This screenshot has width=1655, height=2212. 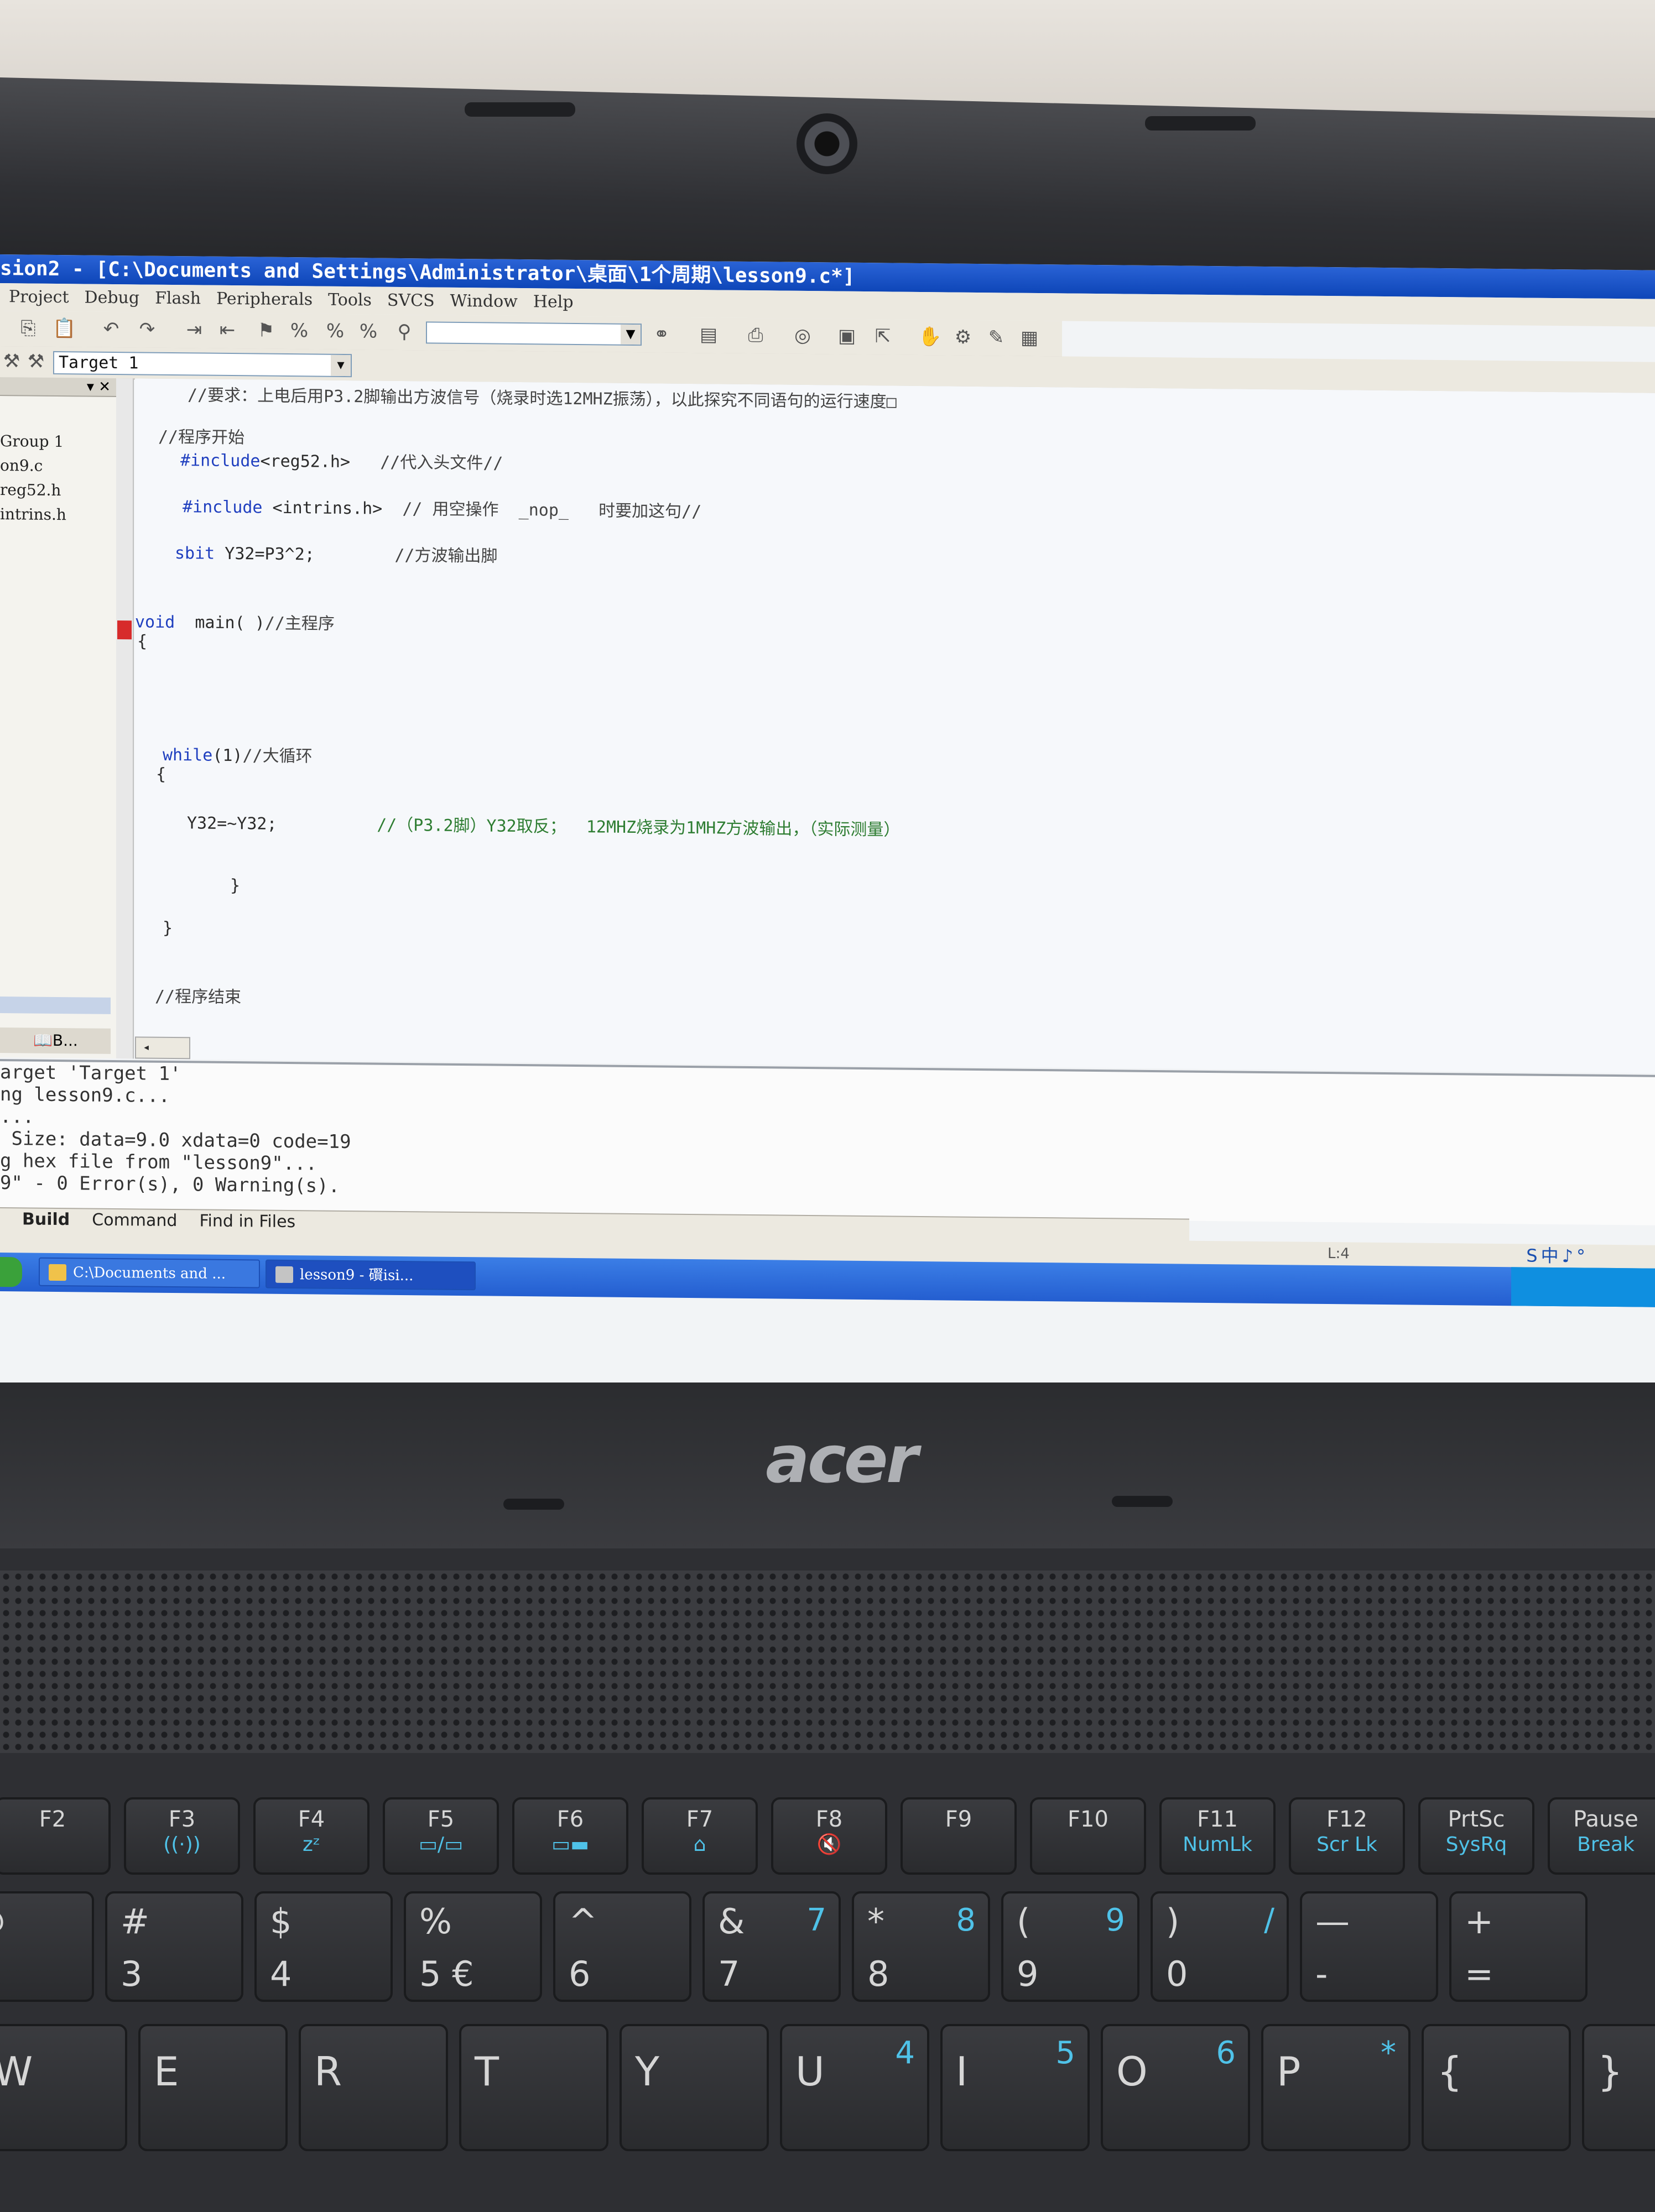 I want to click on bookmark-prev-icon: %, so click(x=335, y=331).